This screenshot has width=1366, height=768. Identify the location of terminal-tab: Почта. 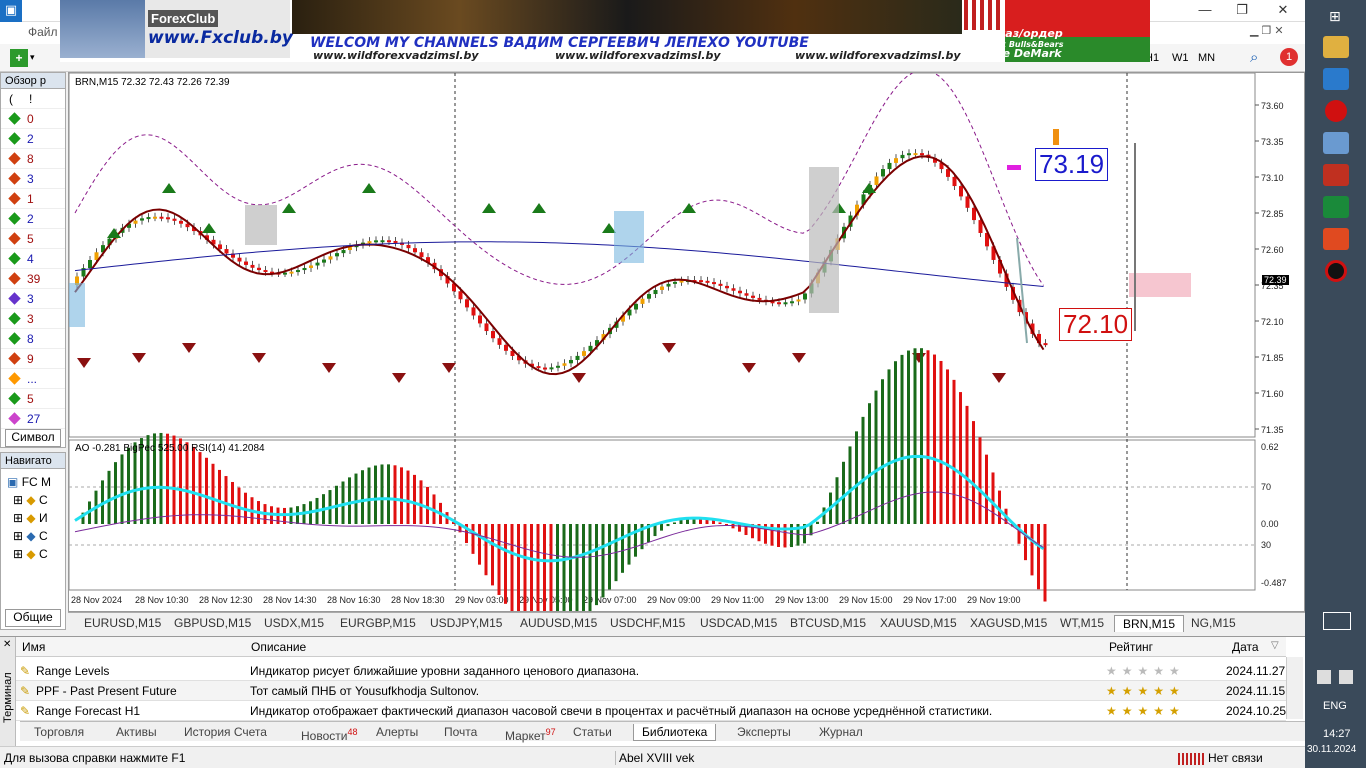
(460, 732).